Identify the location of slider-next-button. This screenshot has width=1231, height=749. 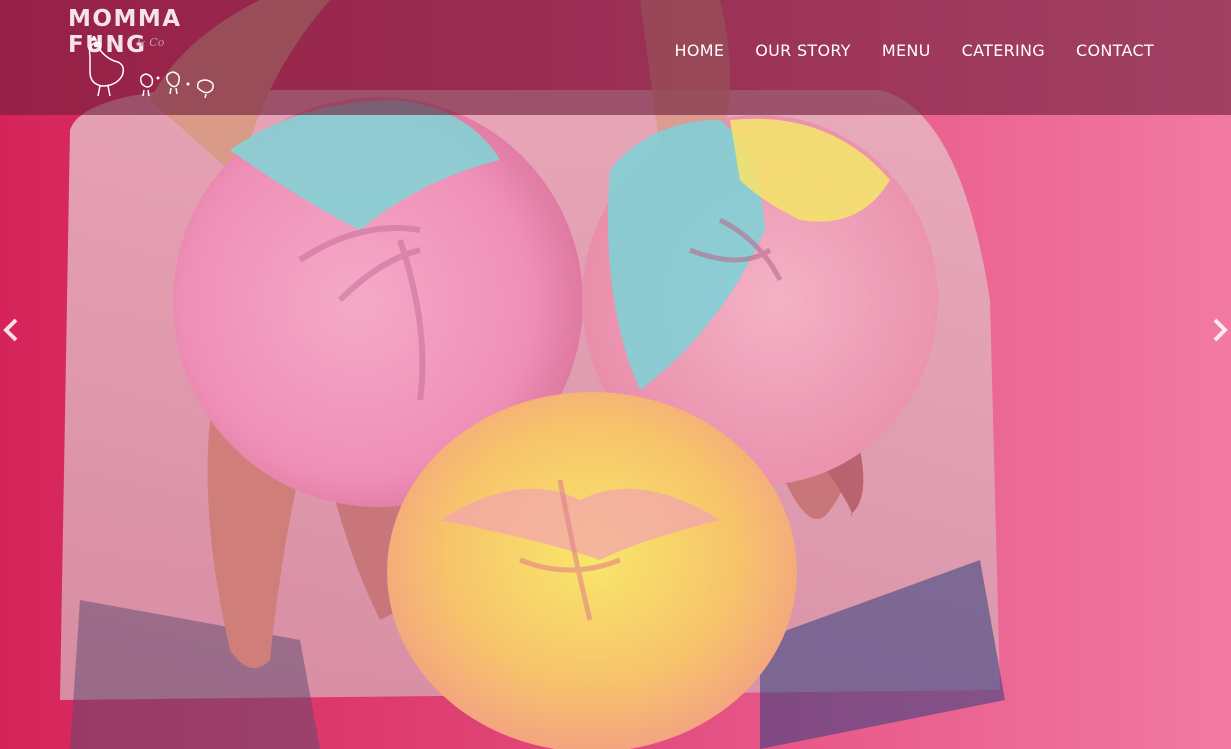
(1220, 330).